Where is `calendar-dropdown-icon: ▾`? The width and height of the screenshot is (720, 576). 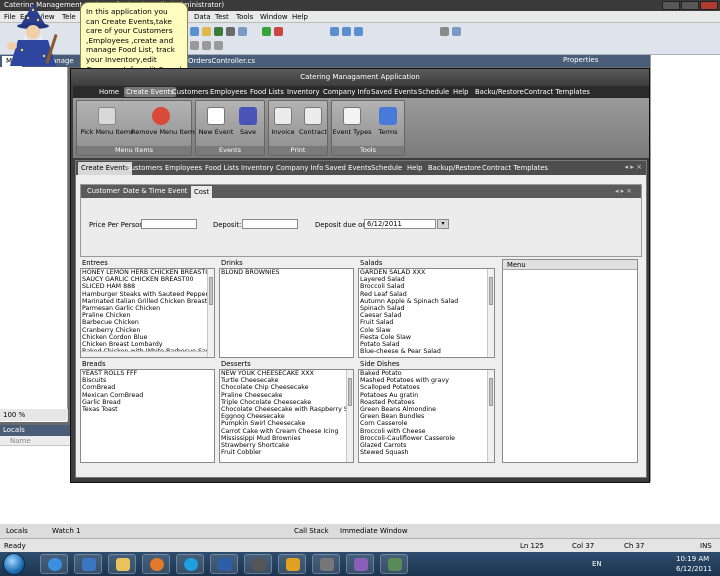
calendar-dropdown-icon: ▾ is located at coordinates (443, 224).